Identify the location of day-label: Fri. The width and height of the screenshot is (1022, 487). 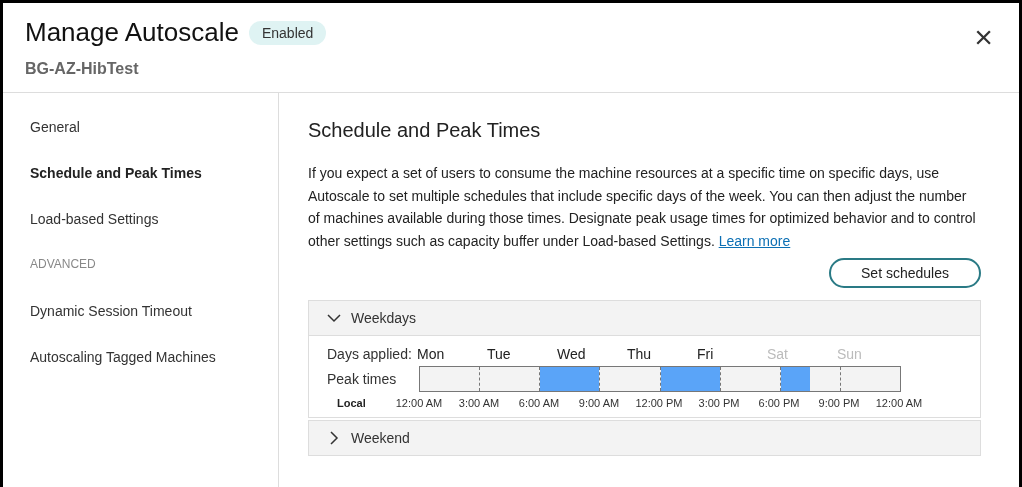
(706, 354).